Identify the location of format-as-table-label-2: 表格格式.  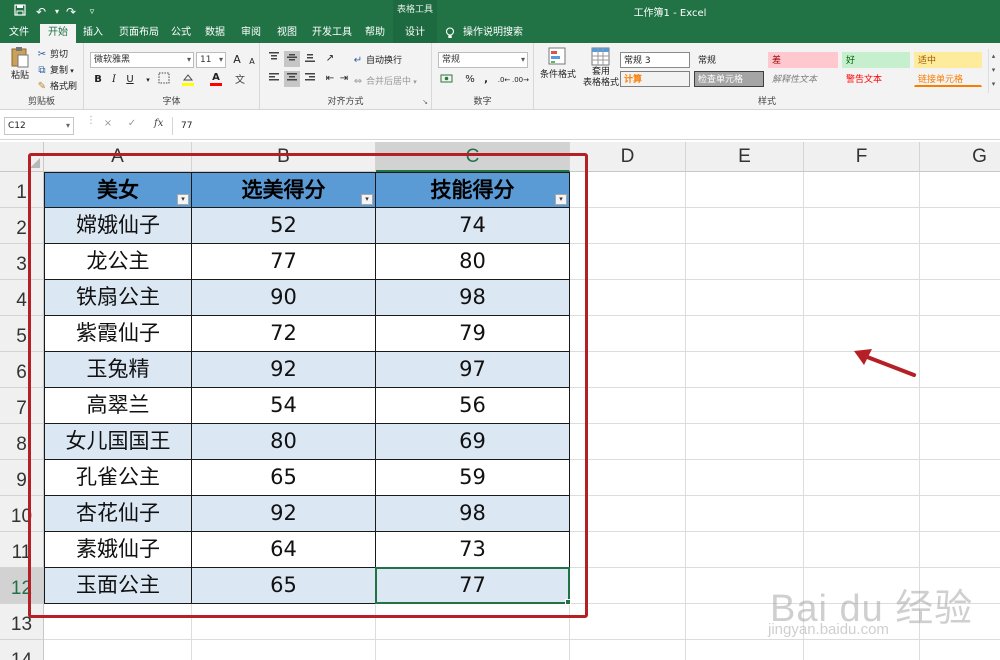
(600, 83).